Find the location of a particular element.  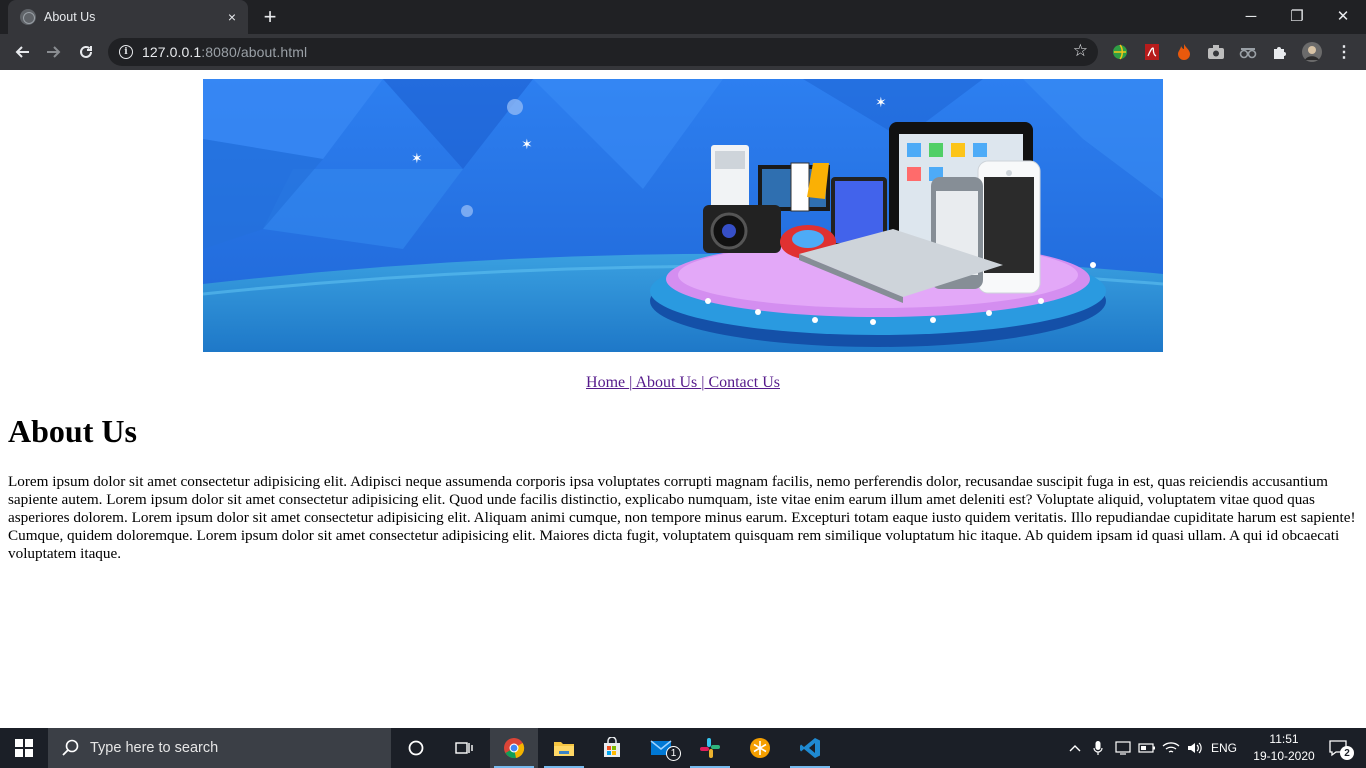

vscode-icon is located at coordinates (810, 748).